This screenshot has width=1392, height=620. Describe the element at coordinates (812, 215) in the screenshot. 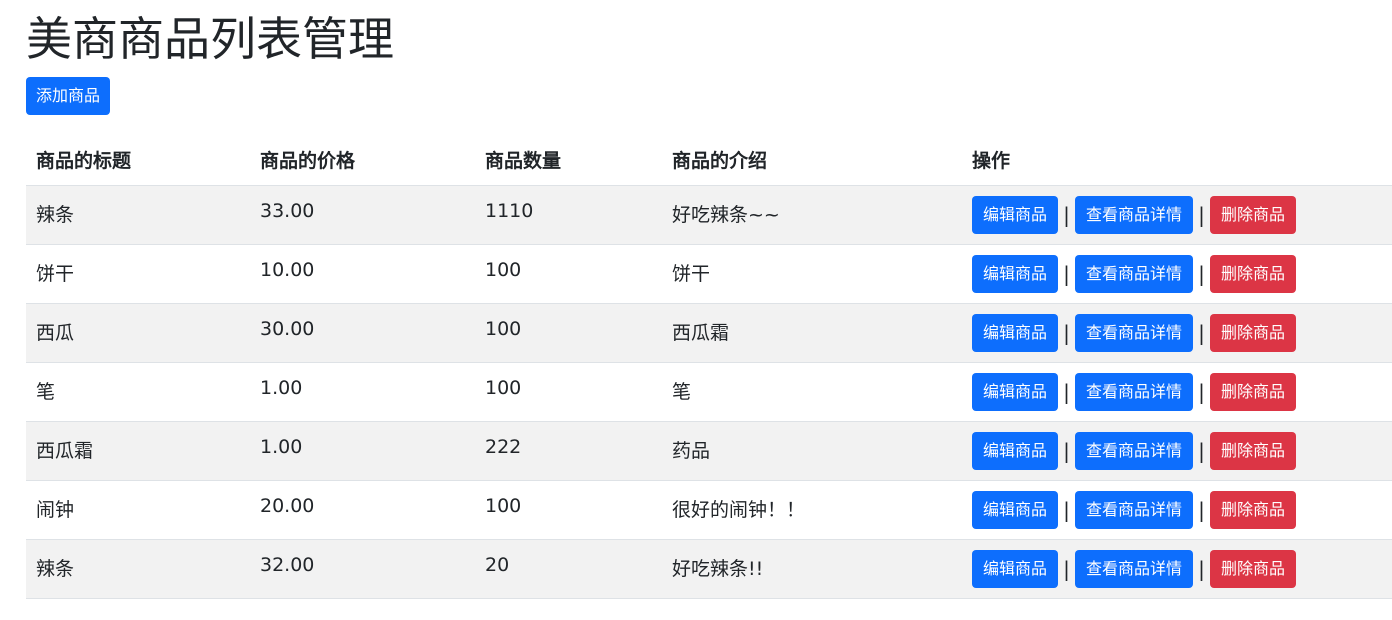

I see `cell-description: 好吃辣条~~` at that location.